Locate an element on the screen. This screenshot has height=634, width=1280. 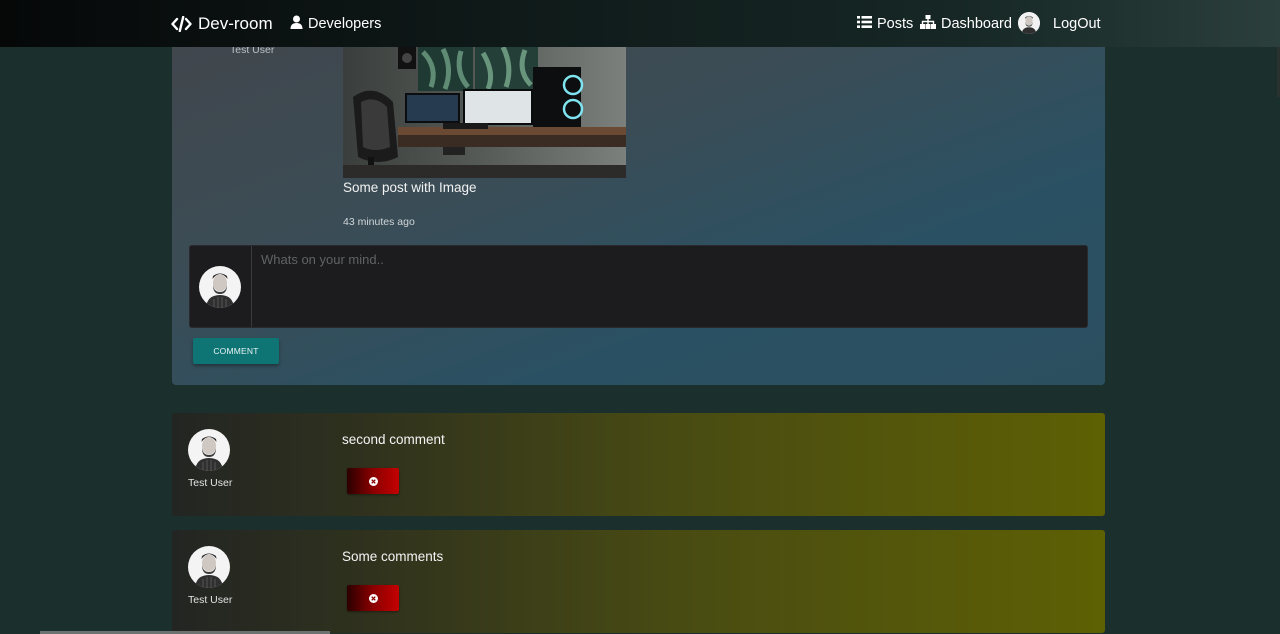
brand-link: Dev-room is located at coordinates (222, 24).